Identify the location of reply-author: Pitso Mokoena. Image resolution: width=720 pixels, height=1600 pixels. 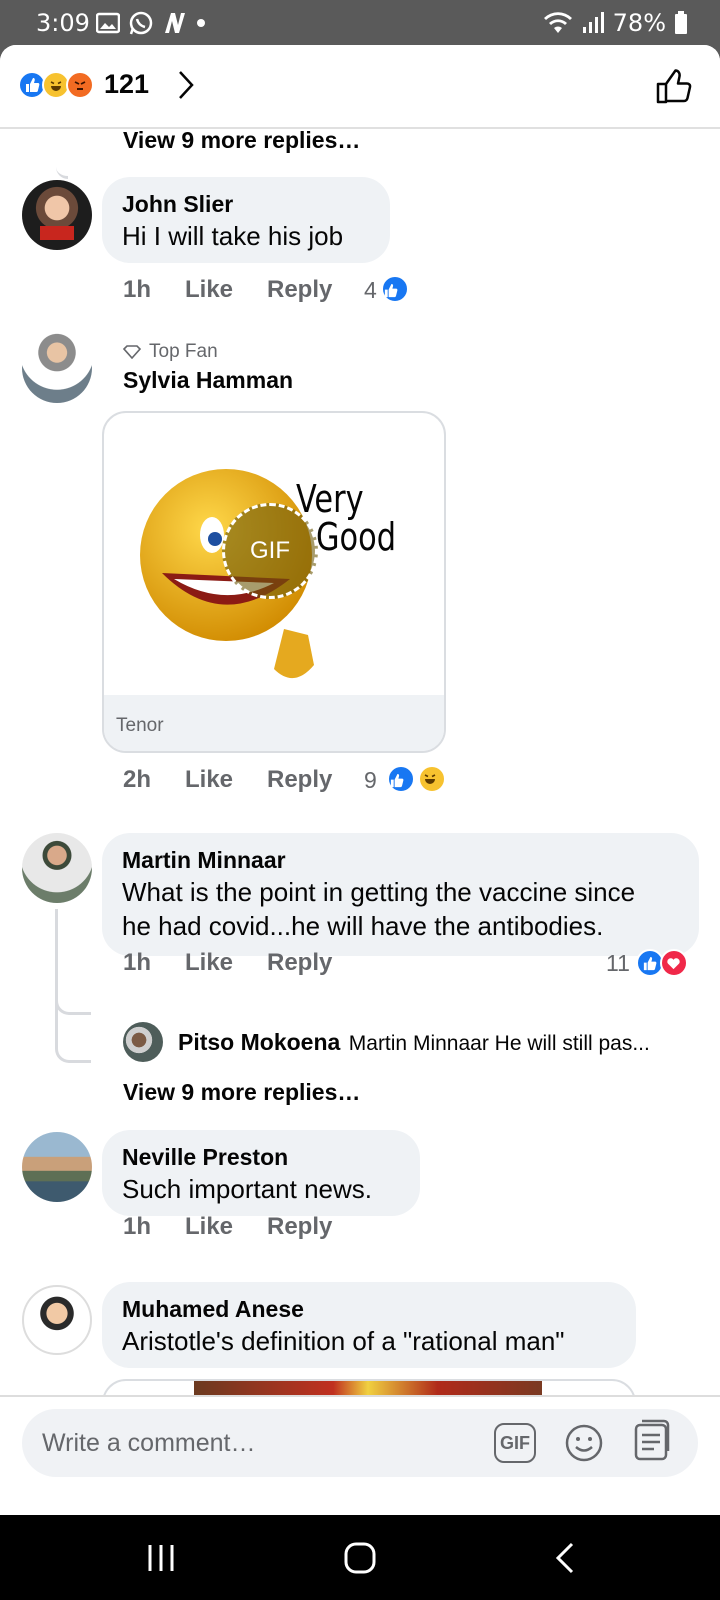
(259, 1042).